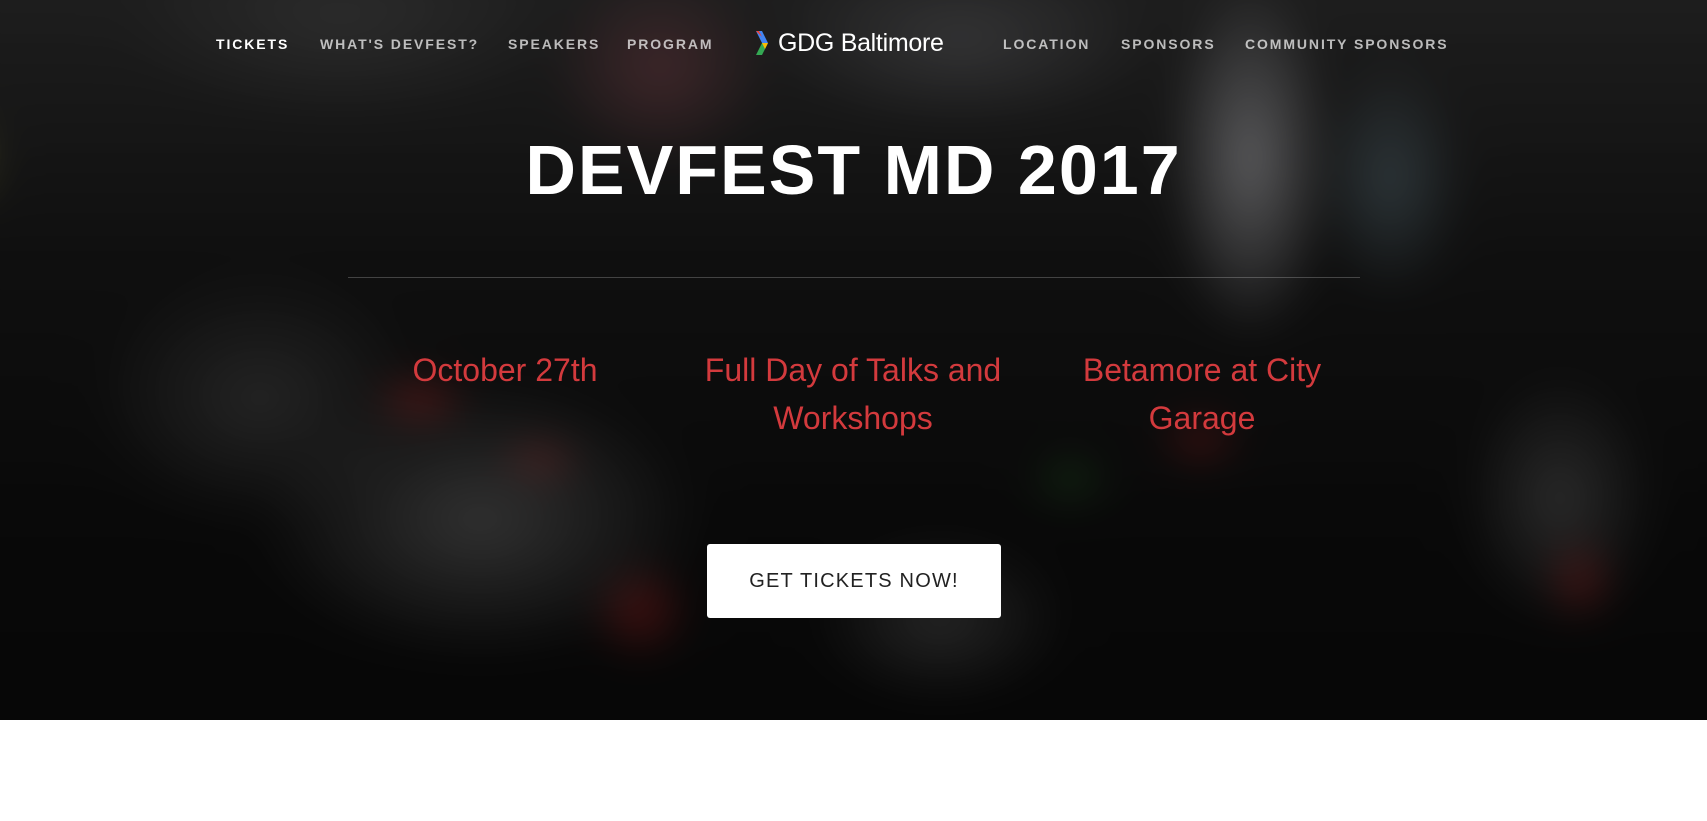 This screenshot has height=821, width=1707. I want to click on nav-link-program: PROGRAM, so click(670, 44).